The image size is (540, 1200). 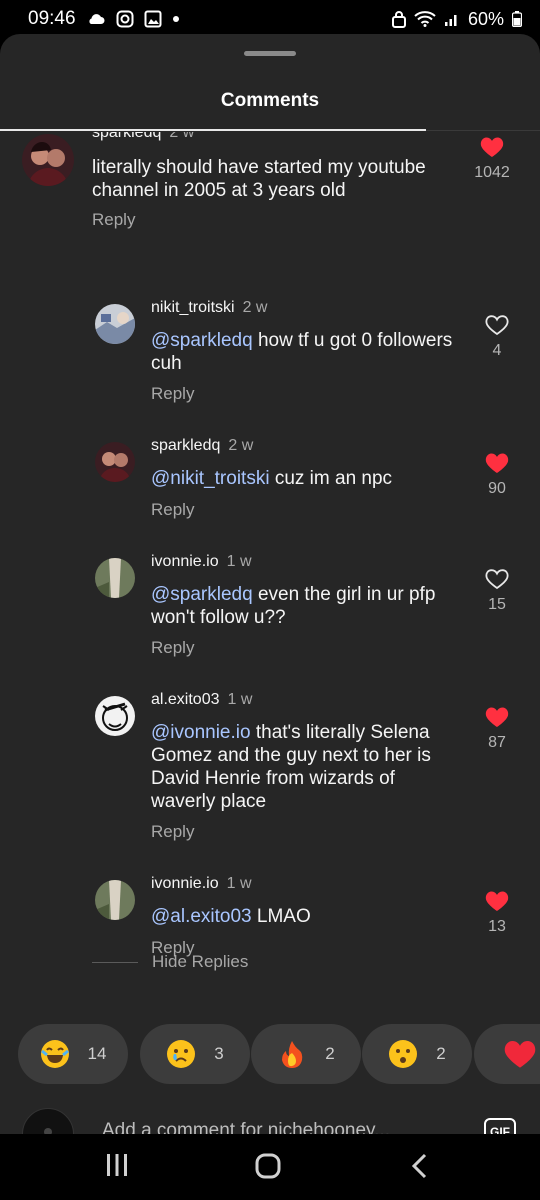 I want to click on comment-body: LMAO, so click(x=281, y=916).